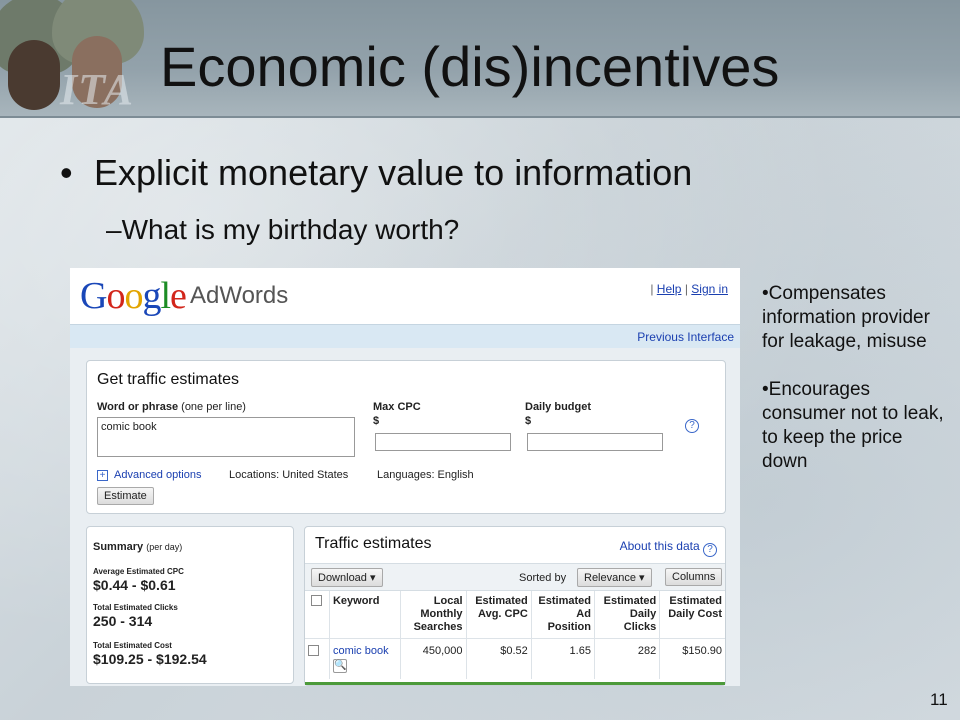 This screenshot has width=960, height=720. Describe the element at coordinates (135, 607) in the screenshot. I see `clicks-label: Total Estimated Clicks` at that location.